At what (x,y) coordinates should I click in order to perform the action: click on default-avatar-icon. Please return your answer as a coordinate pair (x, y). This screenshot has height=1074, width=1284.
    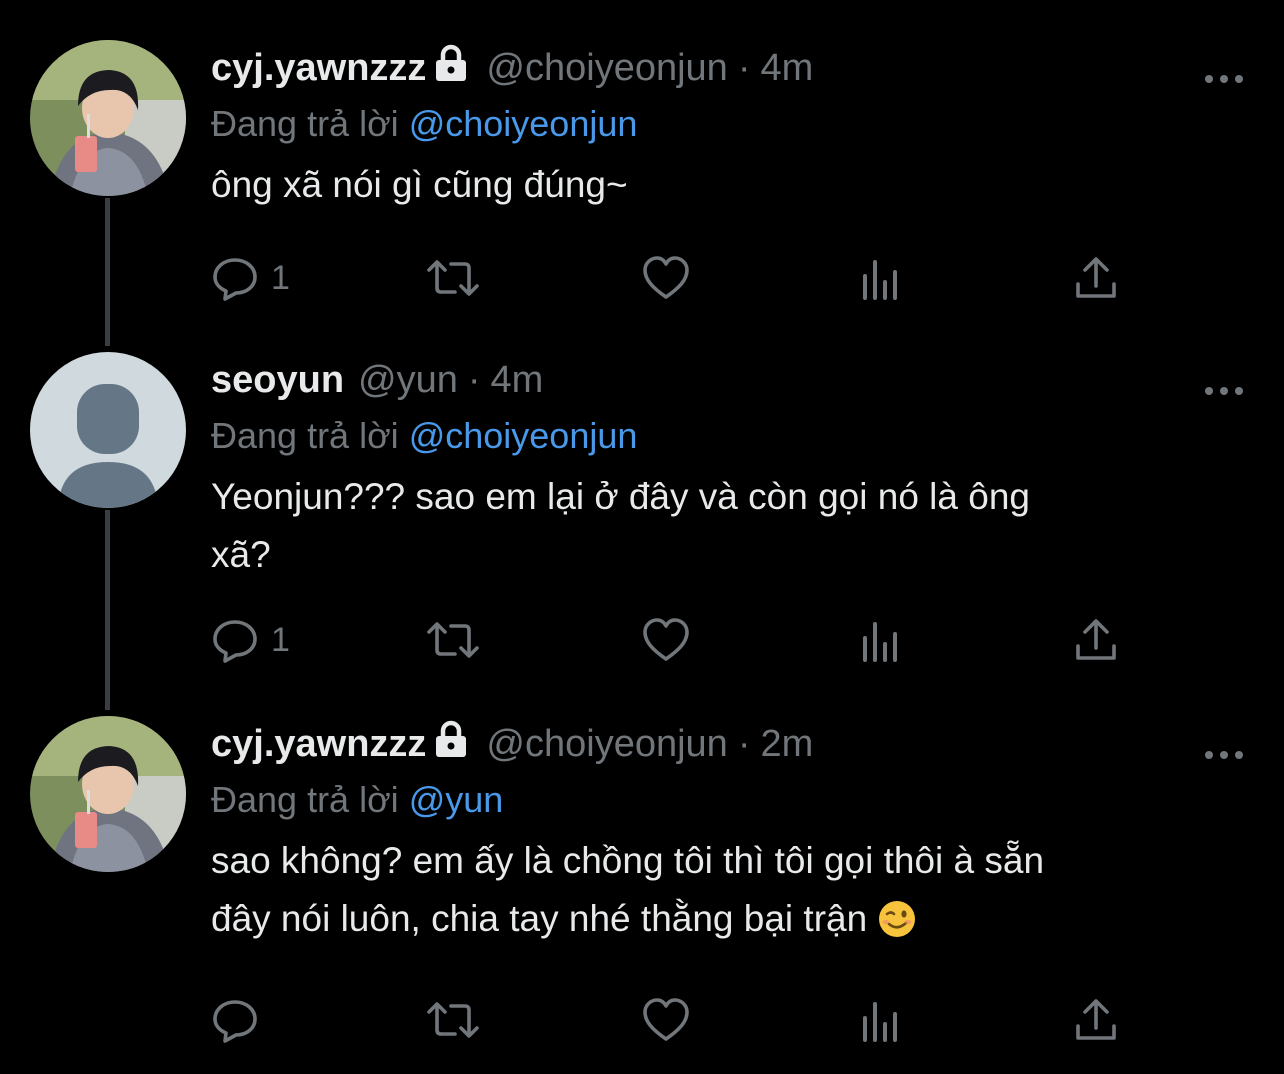
    Looking at the image, I should click on (108, 430).